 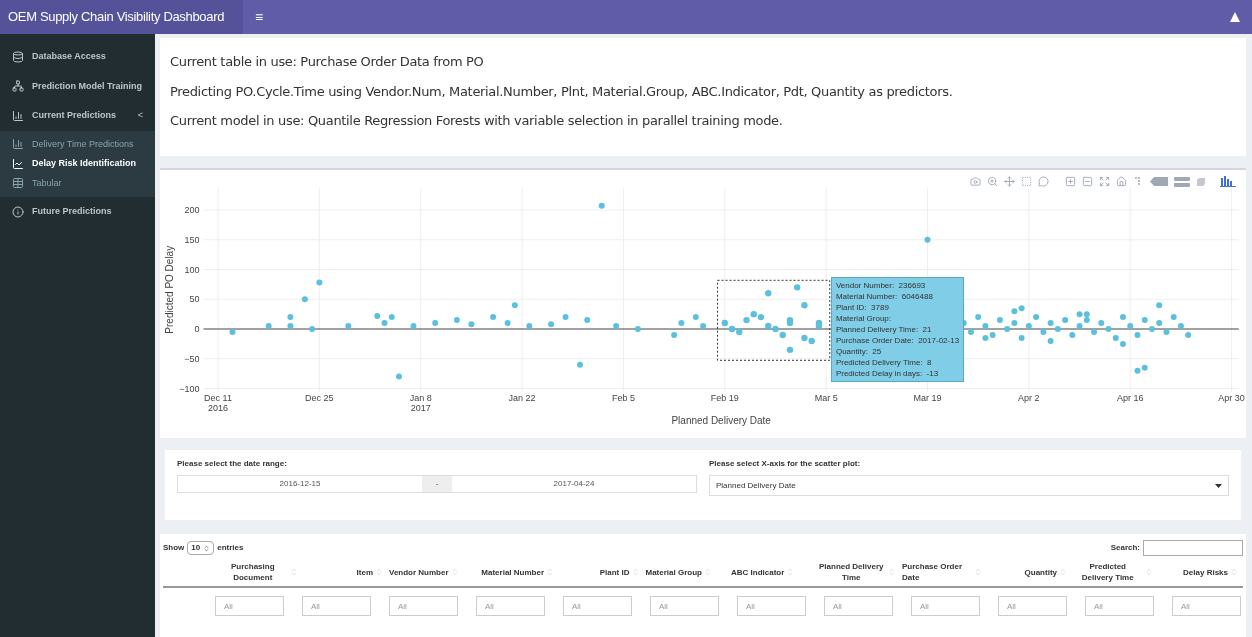 What do you see at coordinates (77, 86) in the screenshot?
I see `sidebar-item: Prediction Model Training` at bounding box center [77, 86].